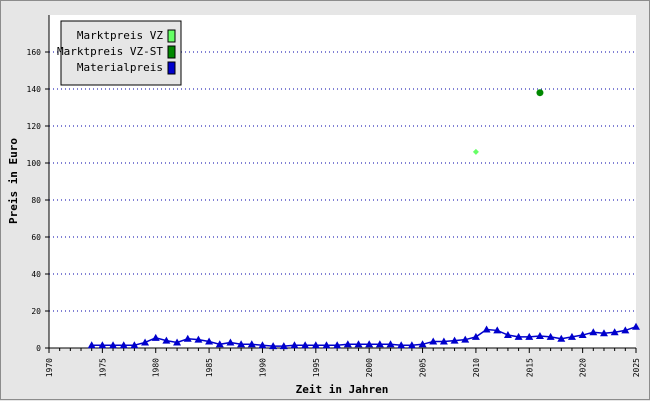  I want to click on x-tick-label: 2000, so click(369, 367).